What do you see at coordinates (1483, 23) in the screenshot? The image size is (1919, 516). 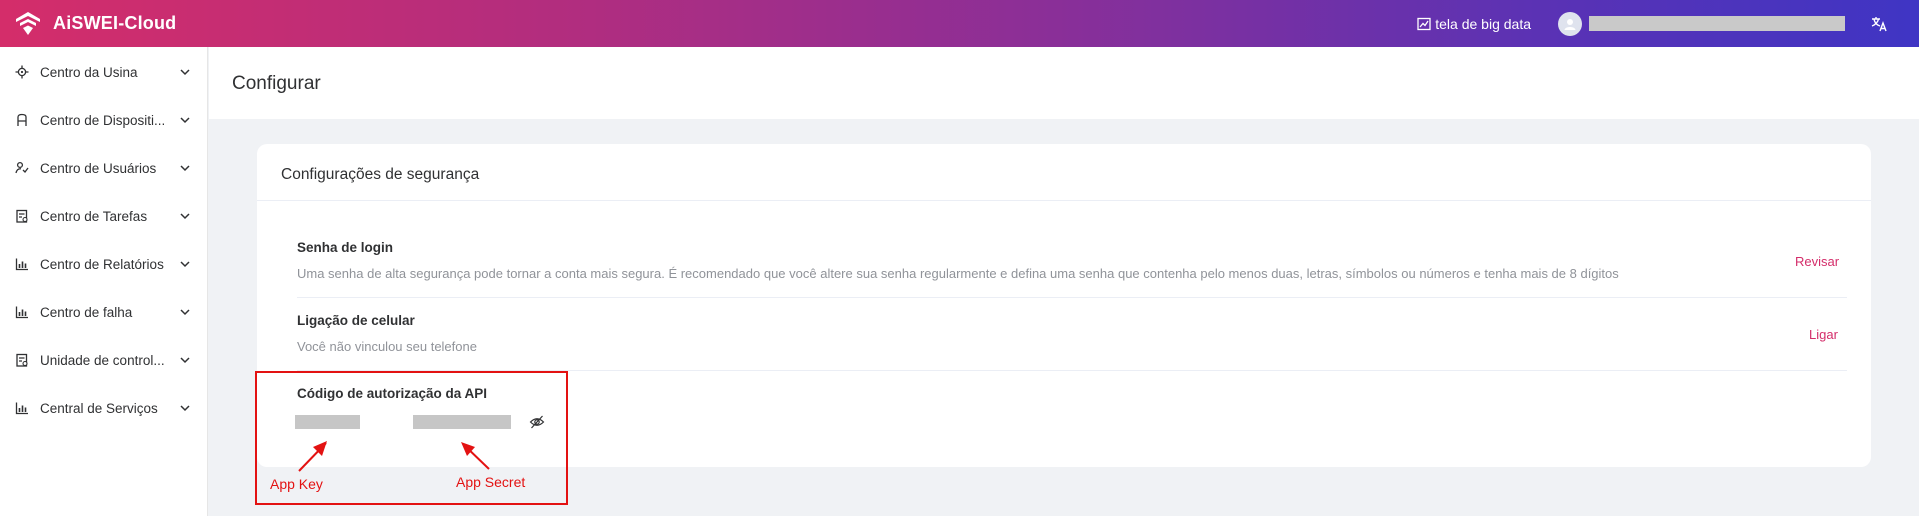 I see `big-data-label: tela de big data` at bounding box center [1483, 23].